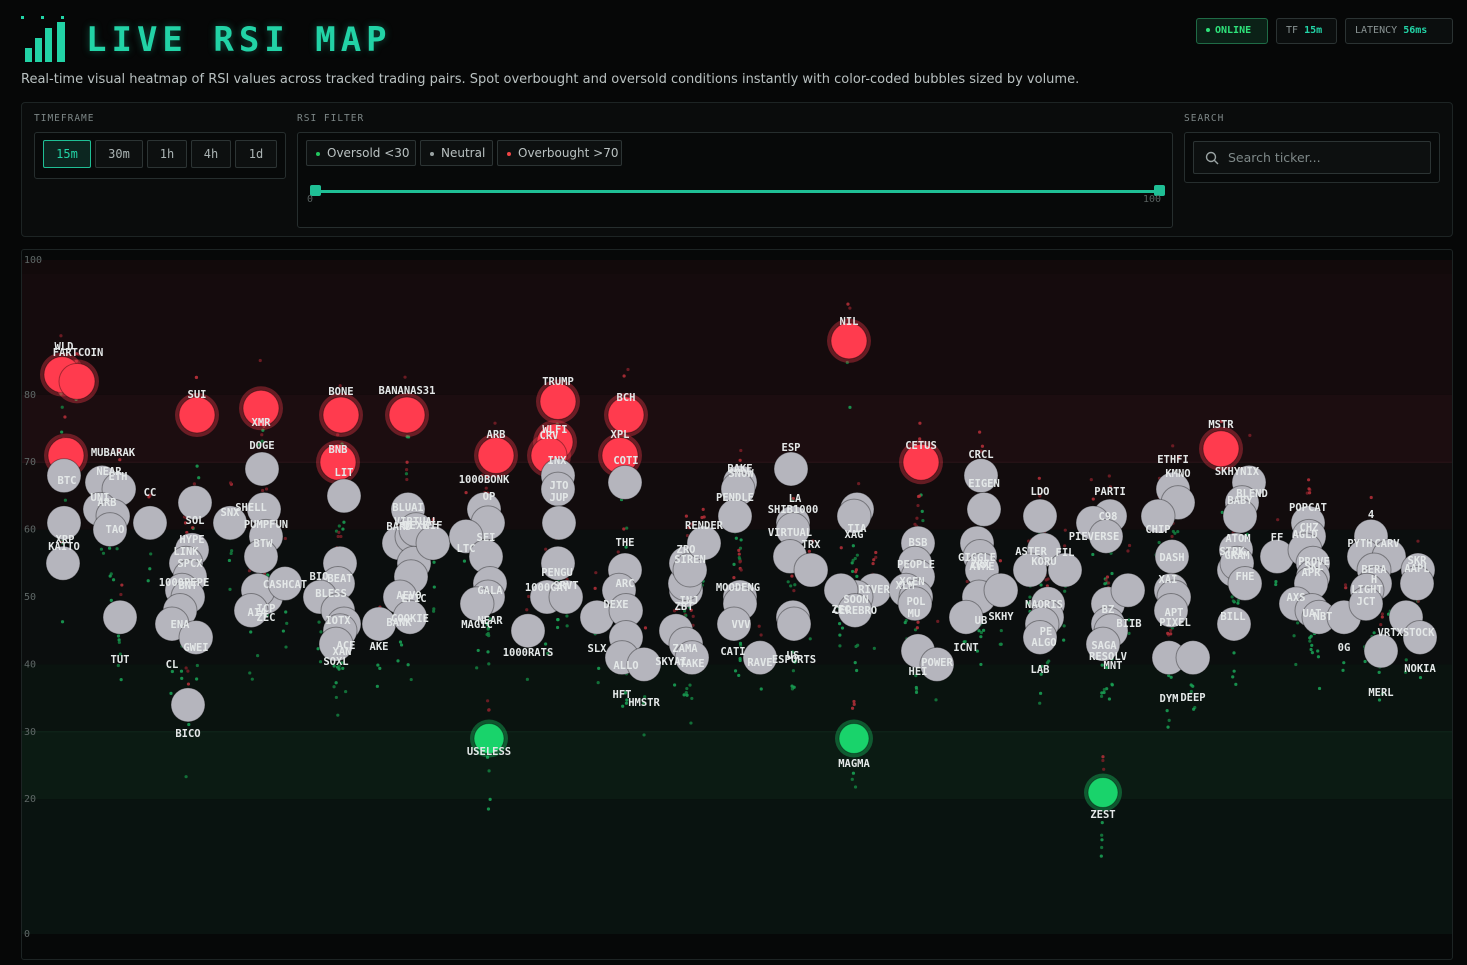  Describe the element at coordinates (433, 526) in the screenshot. I see `ticker-label: WIF` at that location.